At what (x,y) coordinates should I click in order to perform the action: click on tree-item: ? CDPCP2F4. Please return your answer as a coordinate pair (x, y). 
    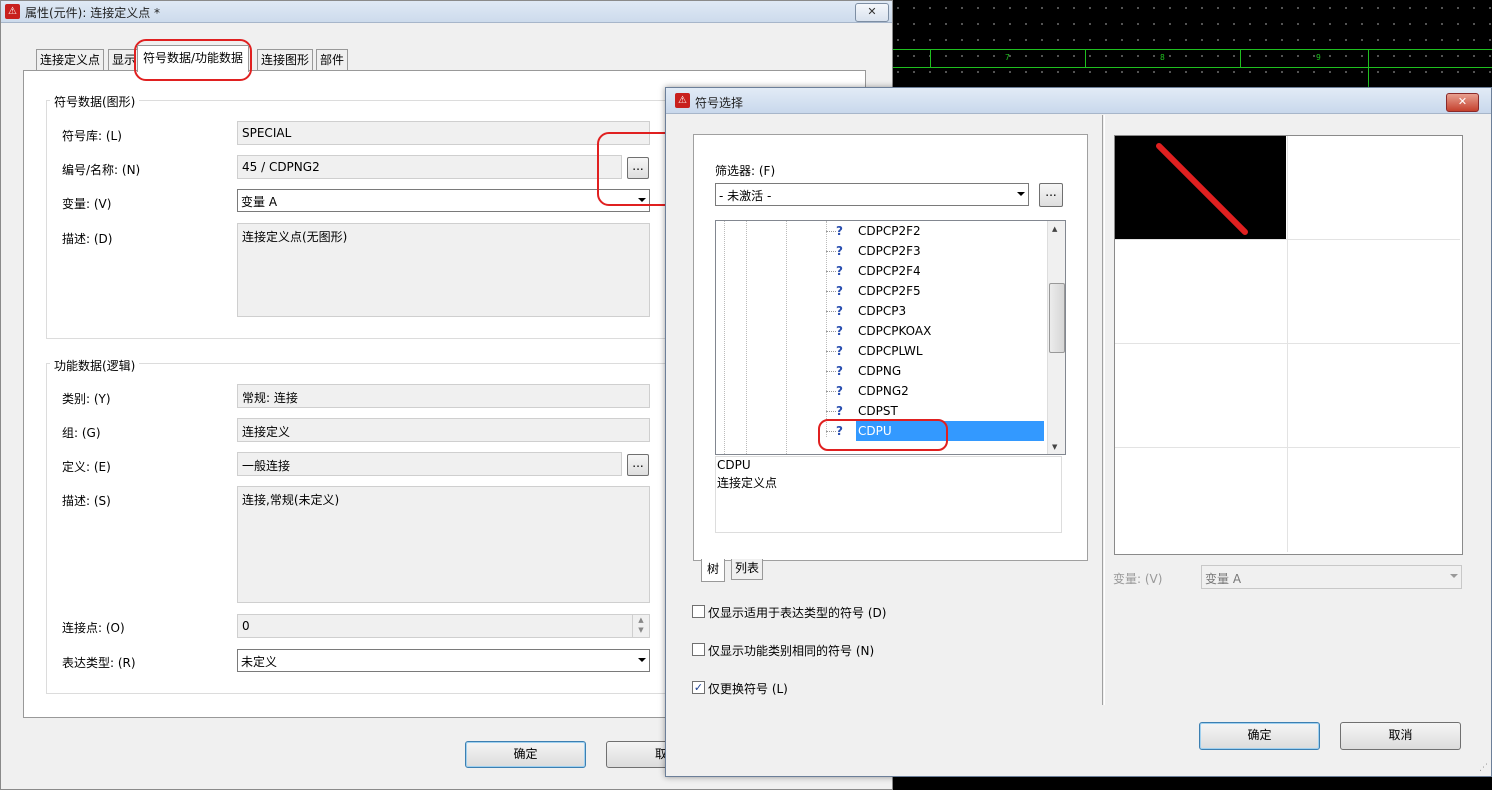
    Looking at the image, I should click on (881, 271).